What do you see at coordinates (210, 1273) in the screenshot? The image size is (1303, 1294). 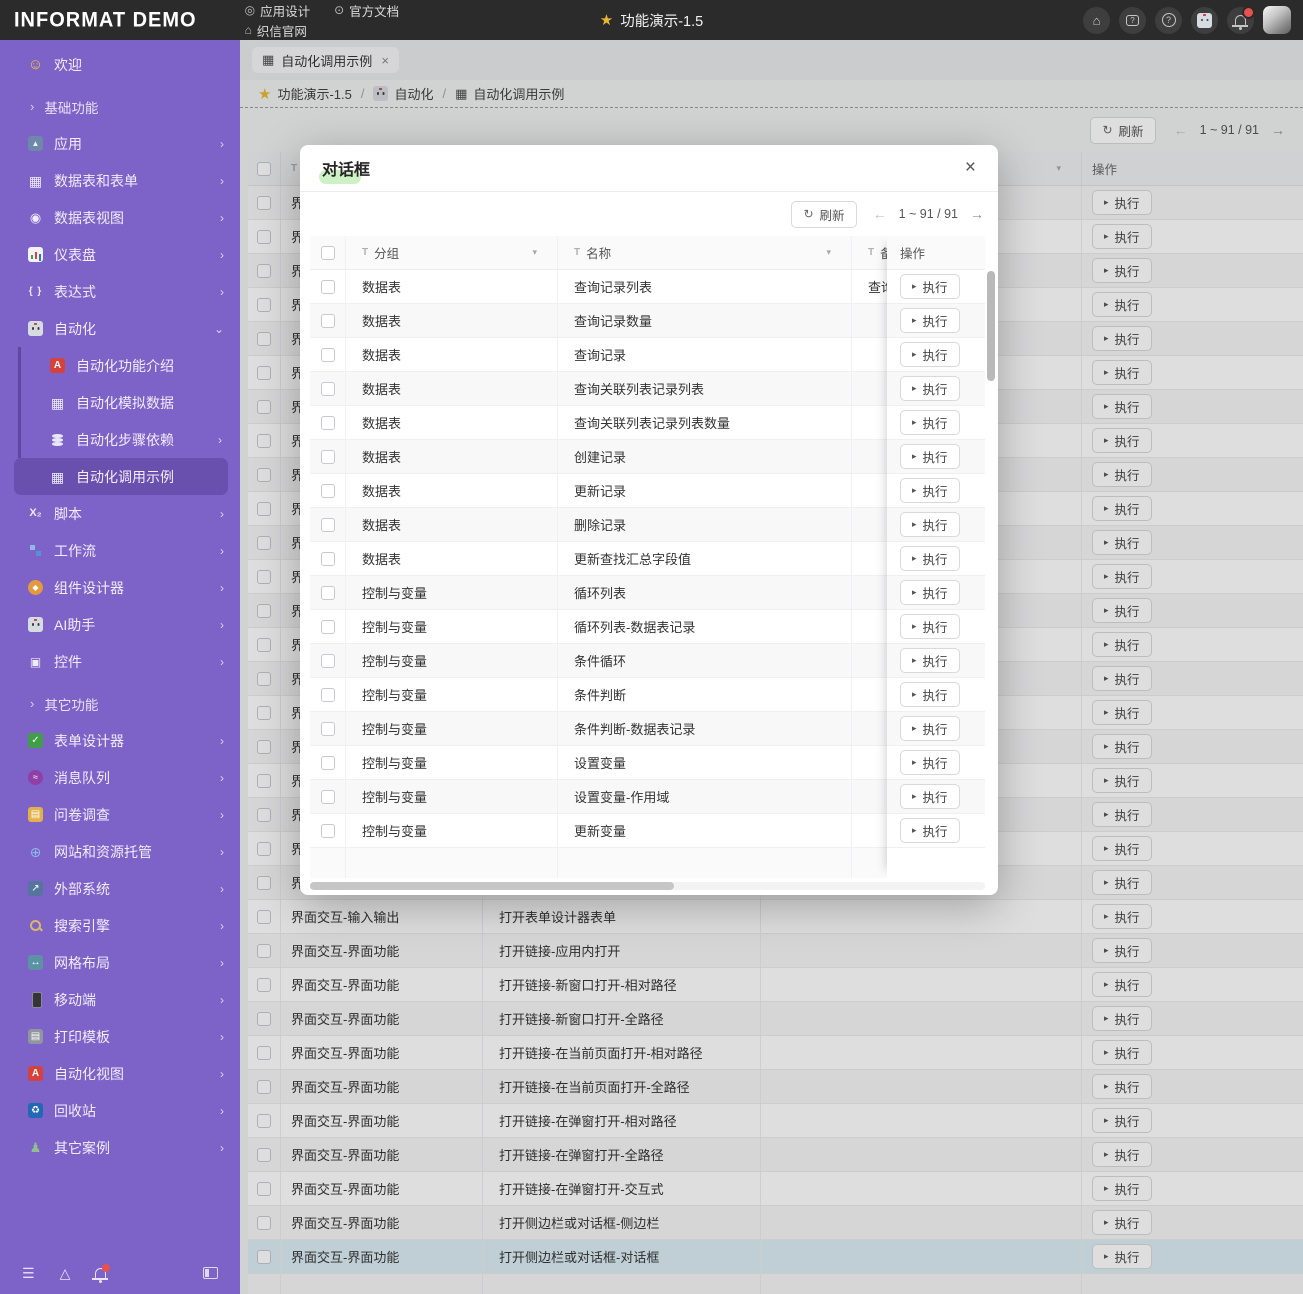 I see `collapse-sidebar-button` at bounding box center [210, 1273].